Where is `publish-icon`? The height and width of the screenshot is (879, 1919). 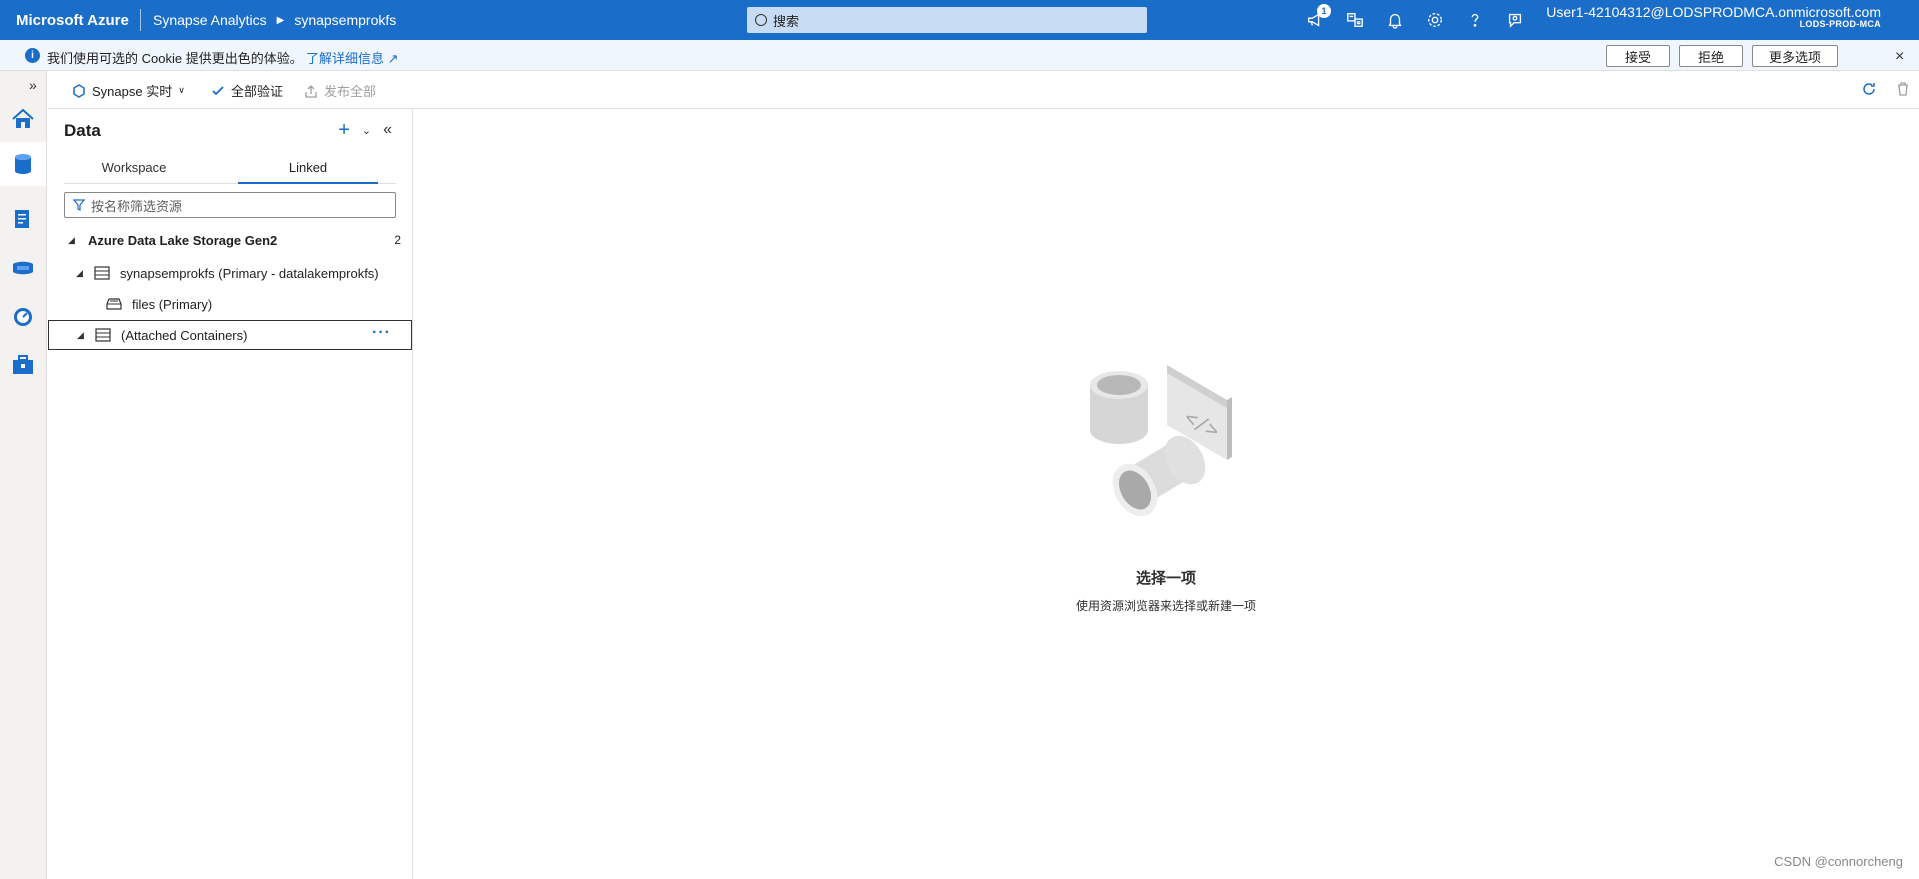 publish-icon is located at coordinates (311, 91).